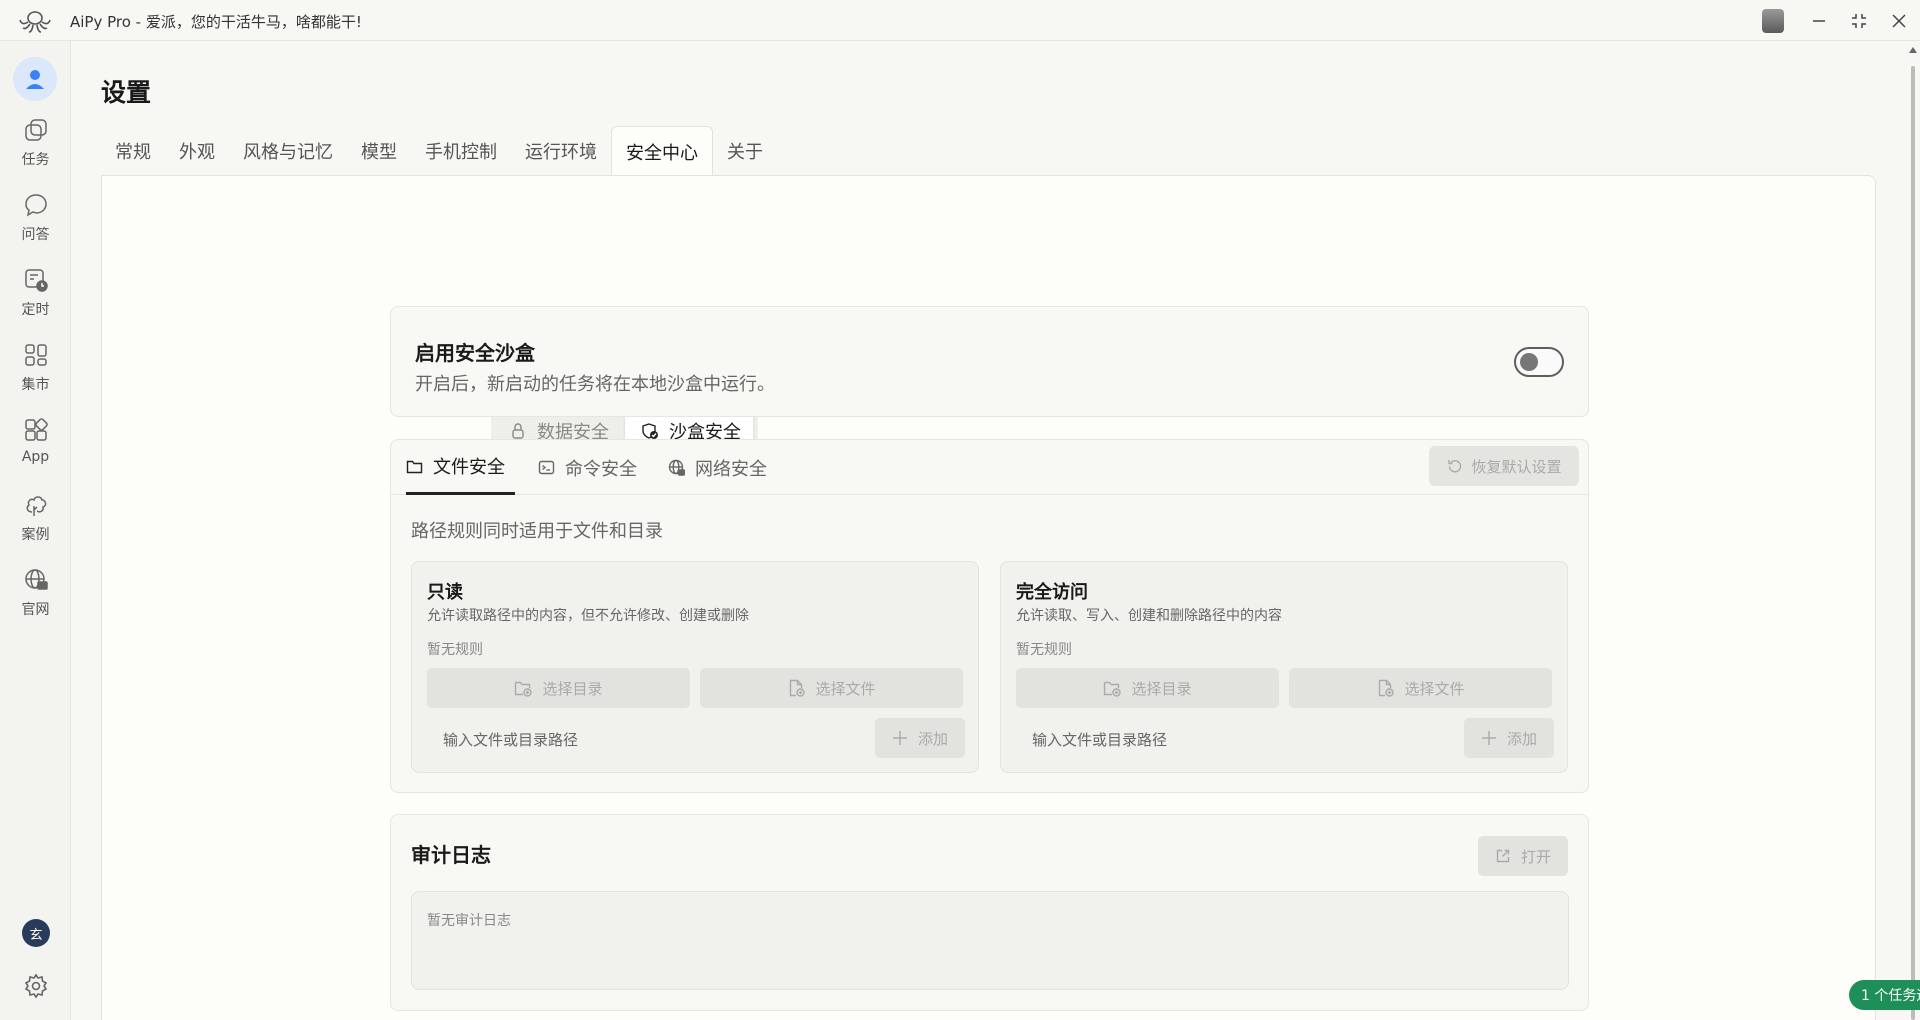 The height and width of the screenshot is (1020, 1920). Describe the element at coordinates (35, 224) in the screenshot. I see `rail-item-qa: 问答` at that location.